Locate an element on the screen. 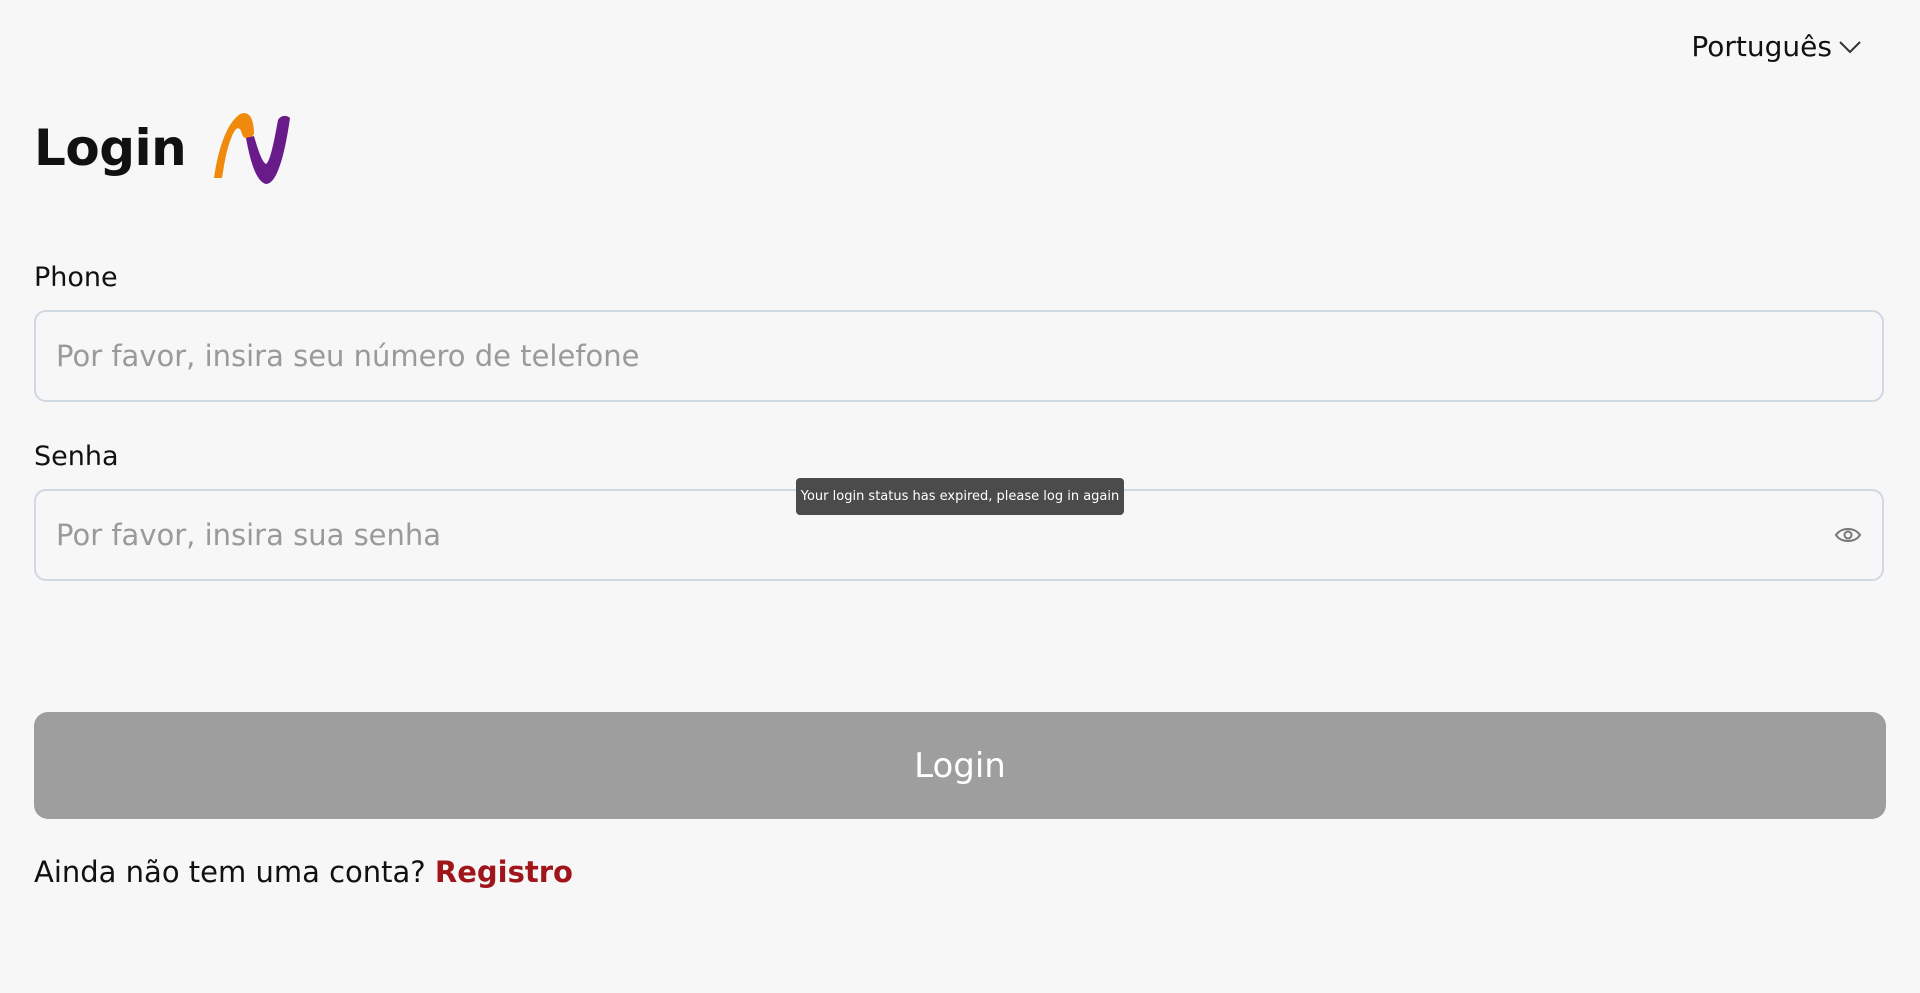  register-prompt-text: Ainda não tem uma conta? is located at coordinates (230, 872).